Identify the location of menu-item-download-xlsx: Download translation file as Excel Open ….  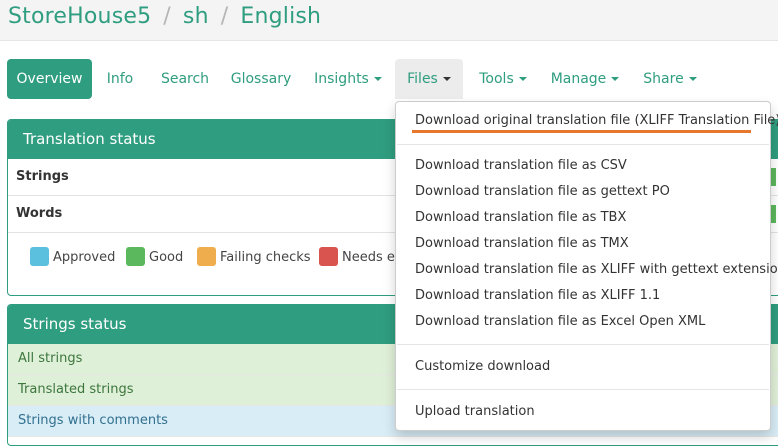
(560, 322).